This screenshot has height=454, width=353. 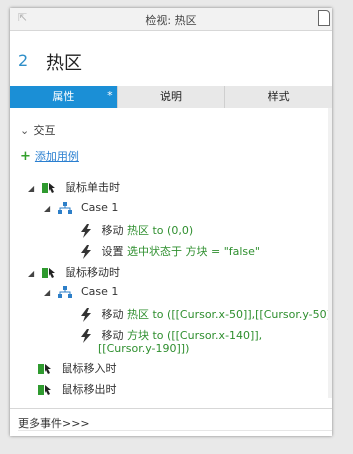 I want to click on window-title: 检视: 热区, so click(x=171, y=20).